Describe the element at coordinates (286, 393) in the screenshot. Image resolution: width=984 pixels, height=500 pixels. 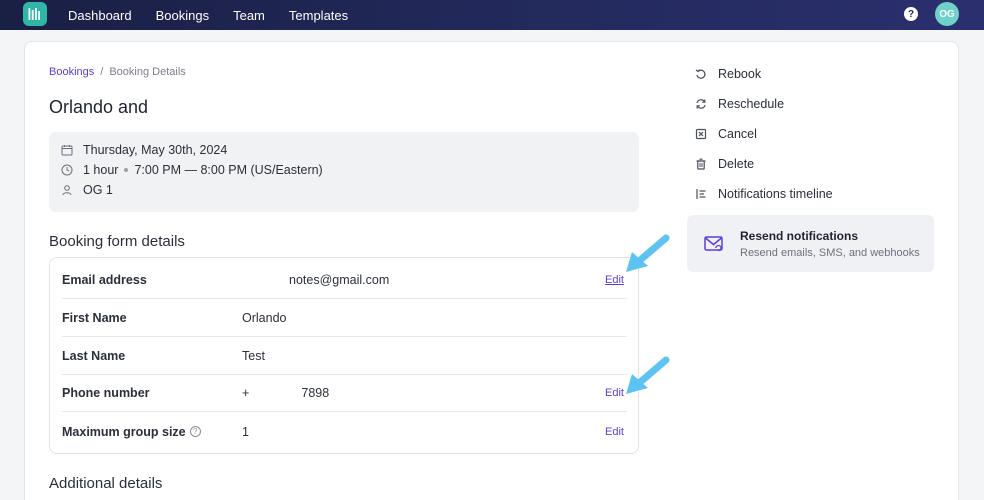
I see `phone-value: + 7898` at that location.